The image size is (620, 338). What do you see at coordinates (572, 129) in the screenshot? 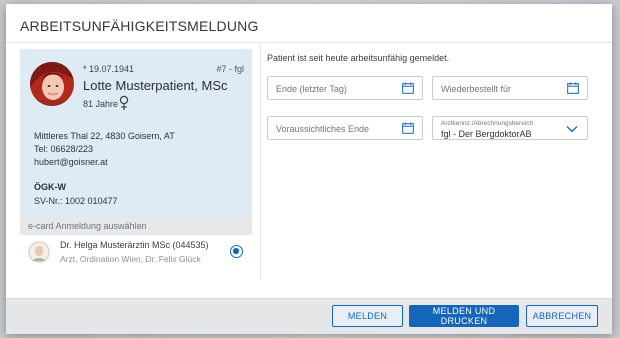
I see `chevron-down-icon` at bounding box center [572, 129].